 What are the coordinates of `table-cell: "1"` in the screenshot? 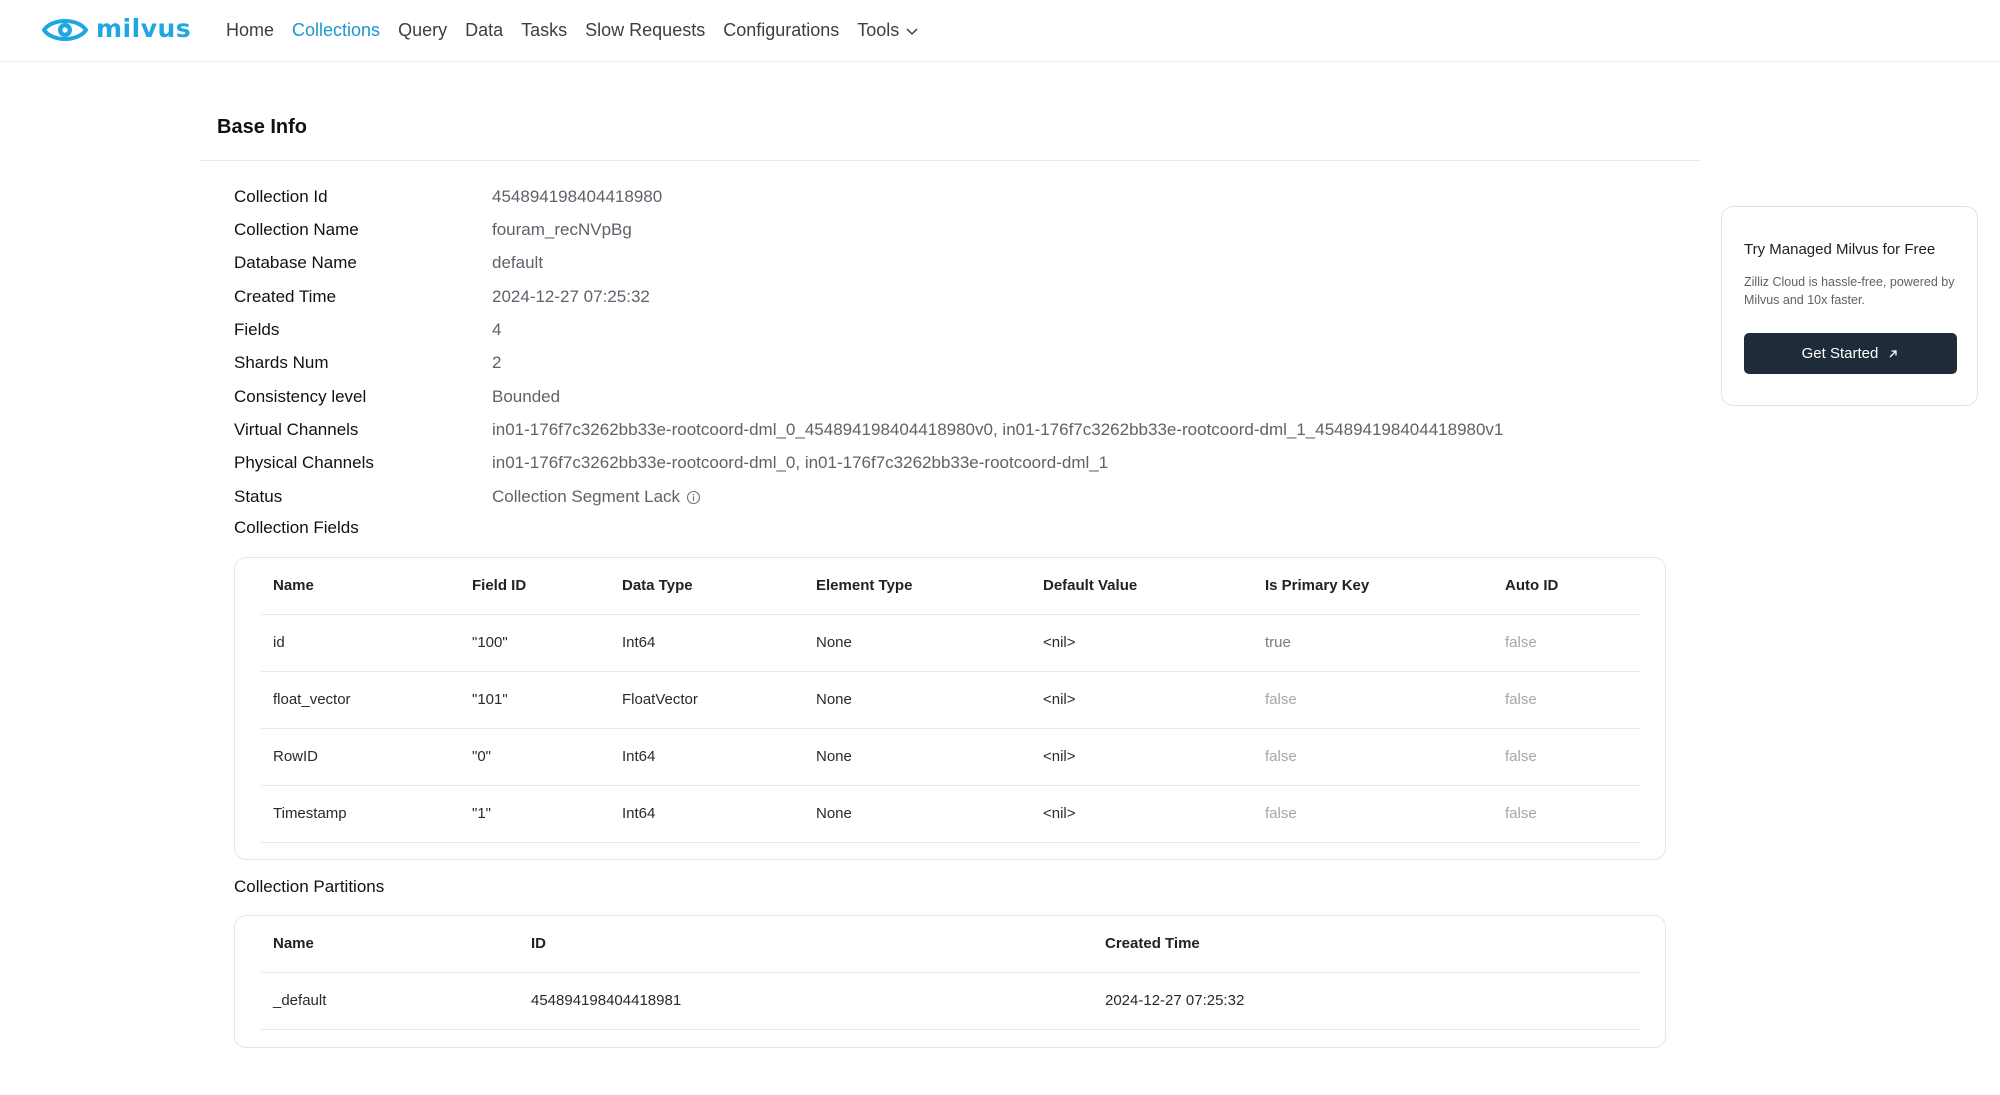 It's located at (481, 813).